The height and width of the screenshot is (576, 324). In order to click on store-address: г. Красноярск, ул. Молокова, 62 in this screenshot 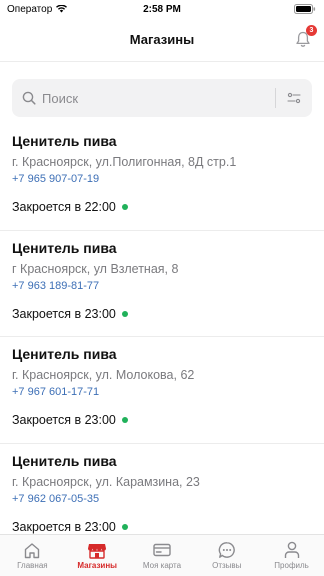, I will do `click(103, 375)`.